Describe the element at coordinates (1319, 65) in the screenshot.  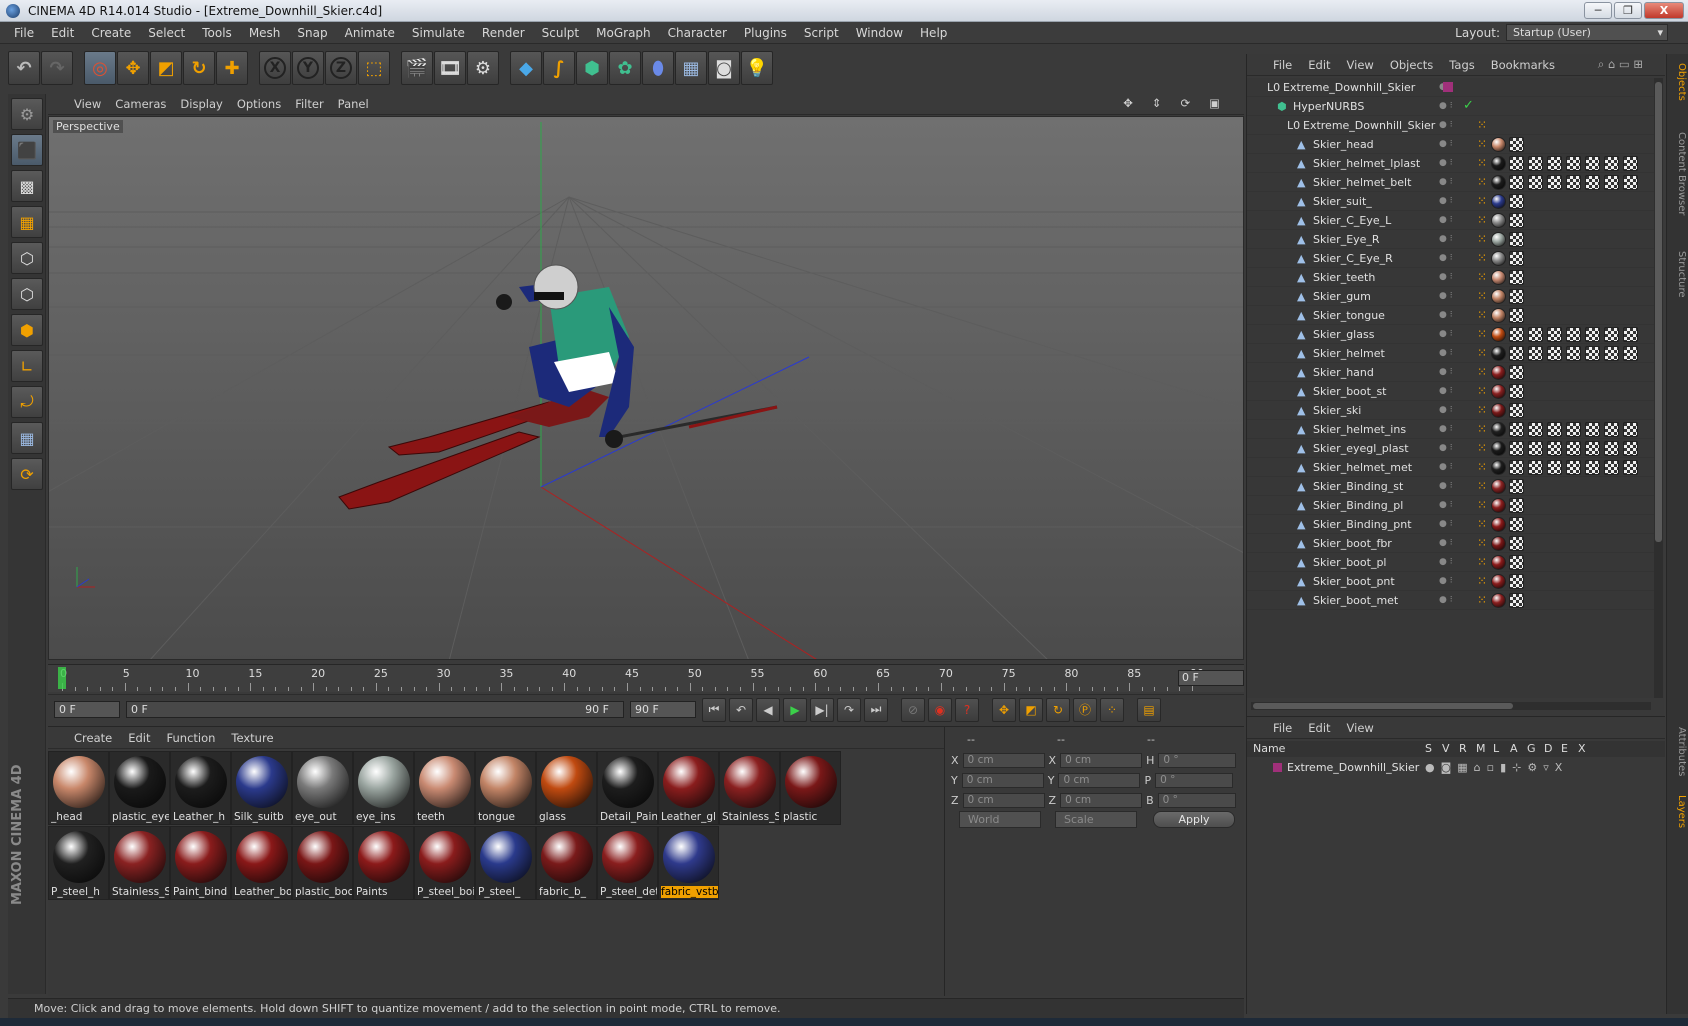
I see `objects-menu-edit: Edit` at that location.